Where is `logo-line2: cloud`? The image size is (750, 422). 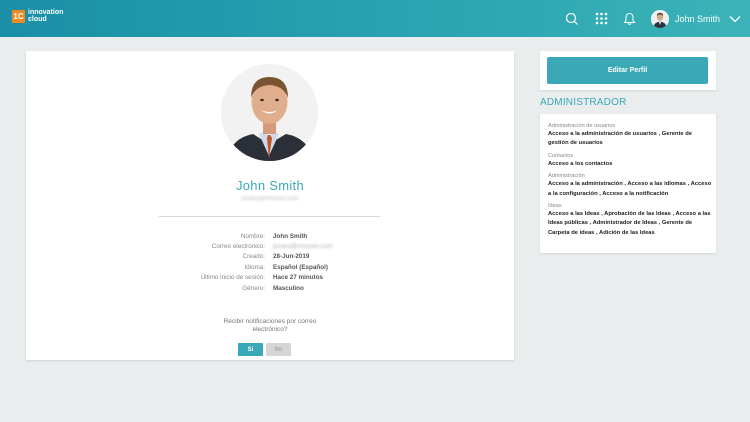
logo-line2: cloud is located at coordinates (37, 19).